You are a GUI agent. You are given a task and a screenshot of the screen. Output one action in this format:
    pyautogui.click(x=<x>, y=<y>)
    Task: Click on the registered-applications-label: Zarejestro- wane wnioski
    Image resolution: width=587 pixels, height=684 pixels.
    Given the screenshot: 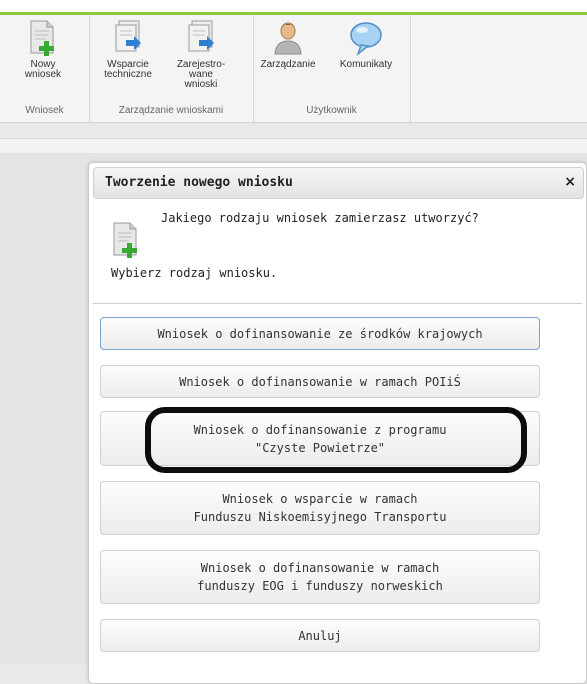 What is the action you would take?
    pyautogui.click(x=201, y=74)
    